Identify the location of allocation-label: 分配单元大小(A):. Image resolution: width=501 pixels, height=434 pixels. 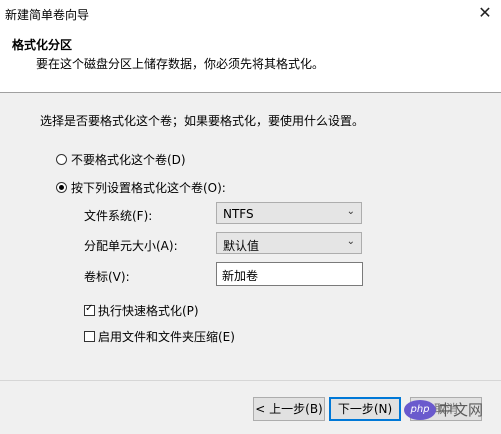
(131, 246).